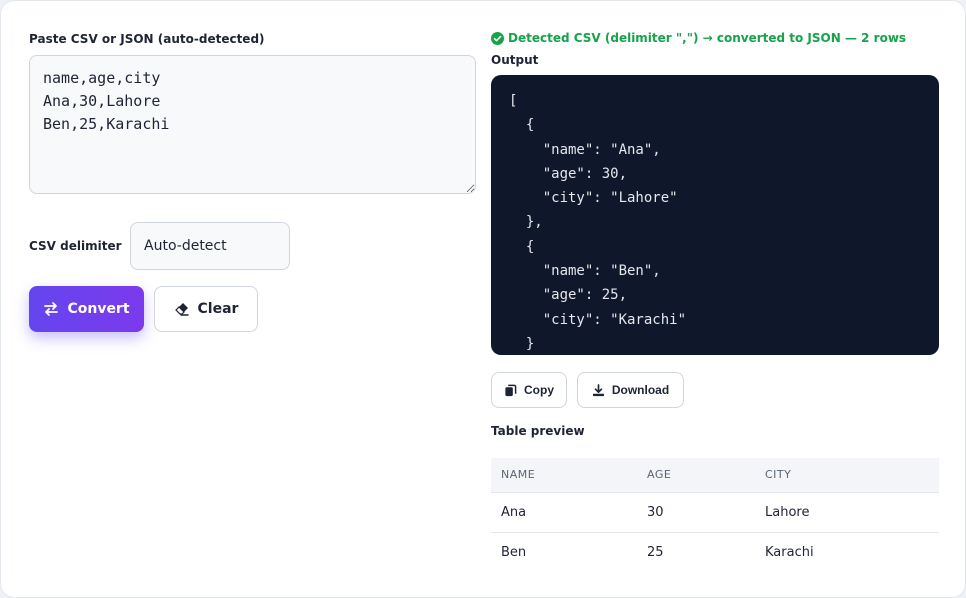  I want to click on column-header: CITY, so click(847, 475).